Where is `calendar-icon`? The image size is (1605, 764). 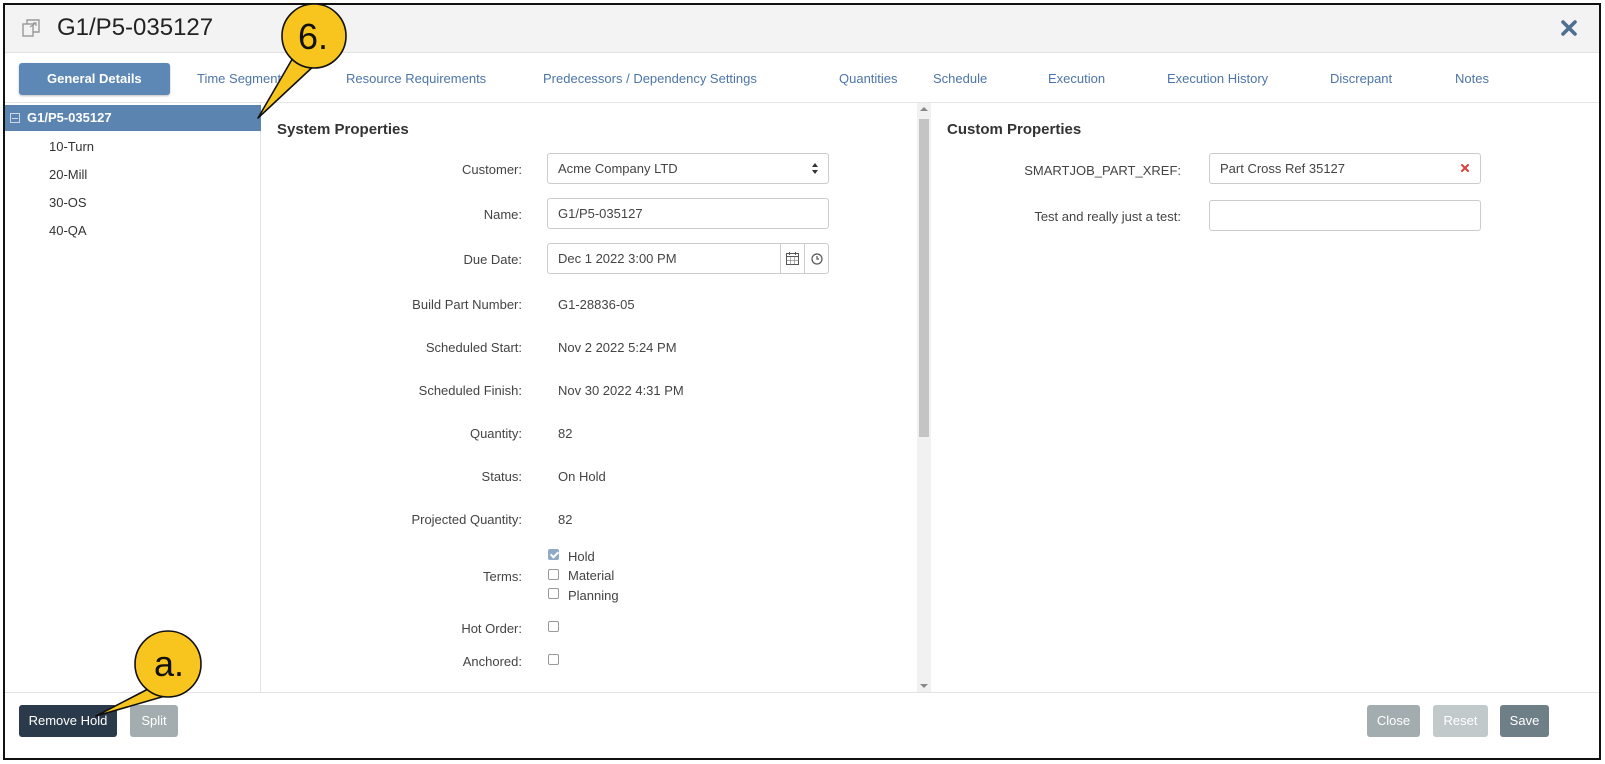
calendar-icon is located at coordinates (792, 258).